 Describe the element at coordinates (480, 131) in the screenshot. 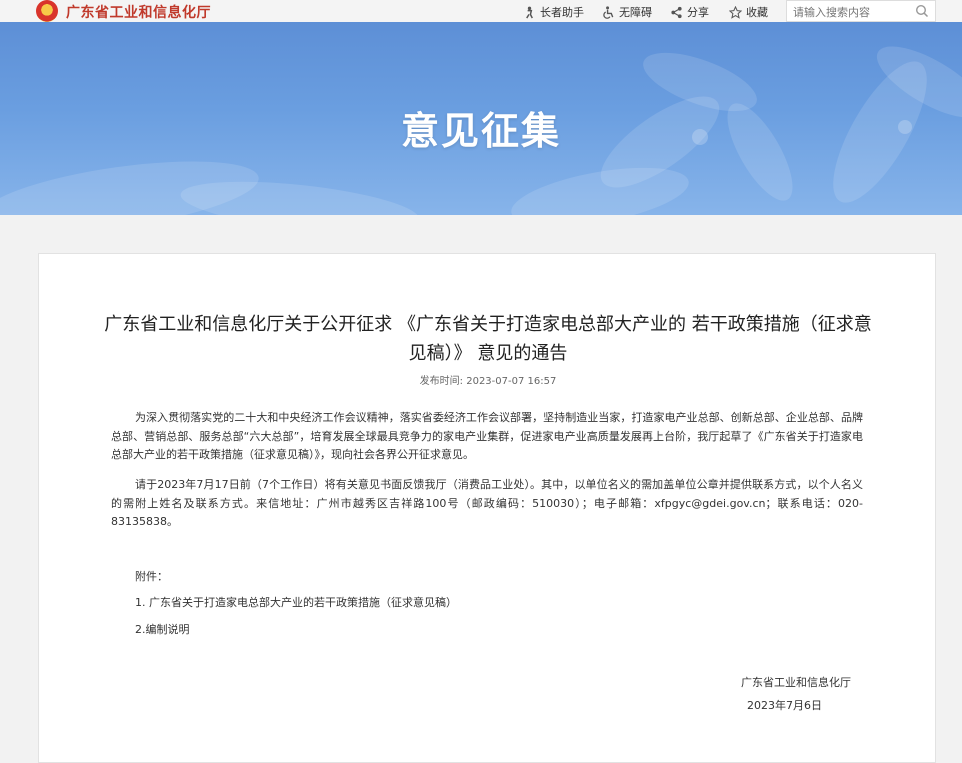

I see `banner-title: 意见征集` at that location.